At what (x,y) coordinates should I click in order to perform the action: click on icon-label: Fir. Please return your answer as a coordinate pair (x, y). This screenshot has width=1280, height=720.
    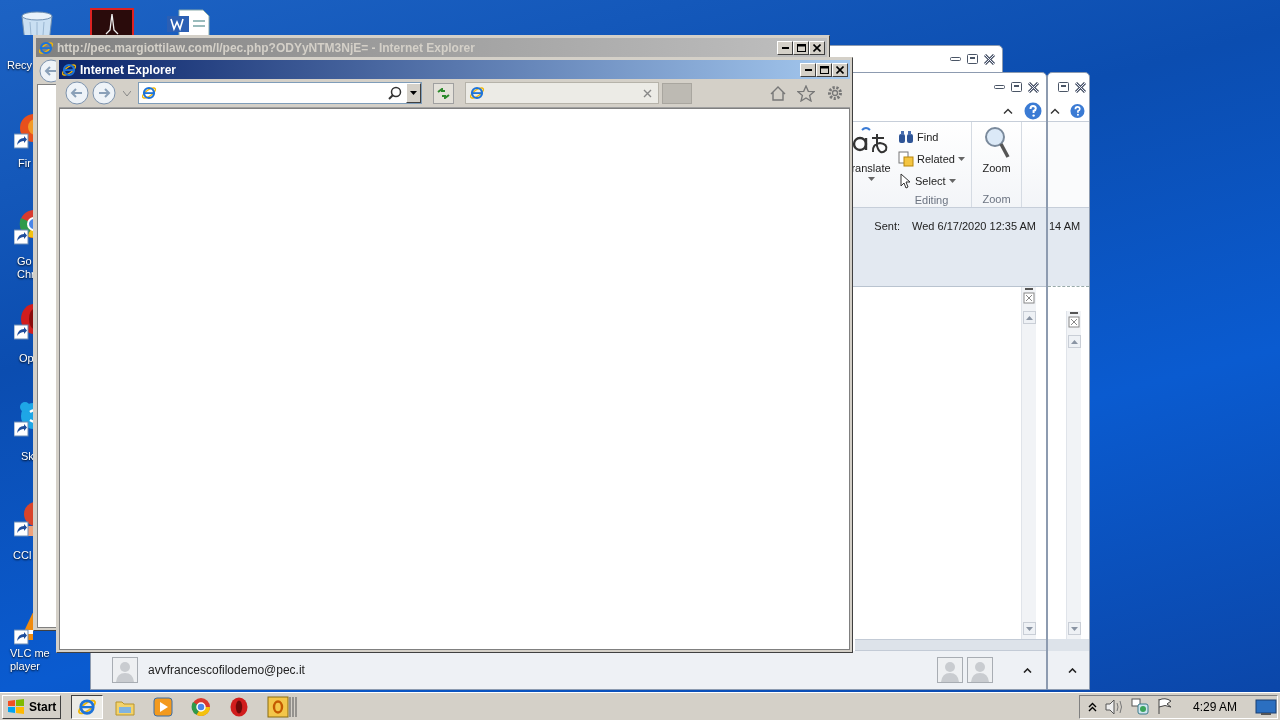
    Looking at the image, I should click on (24, 163).